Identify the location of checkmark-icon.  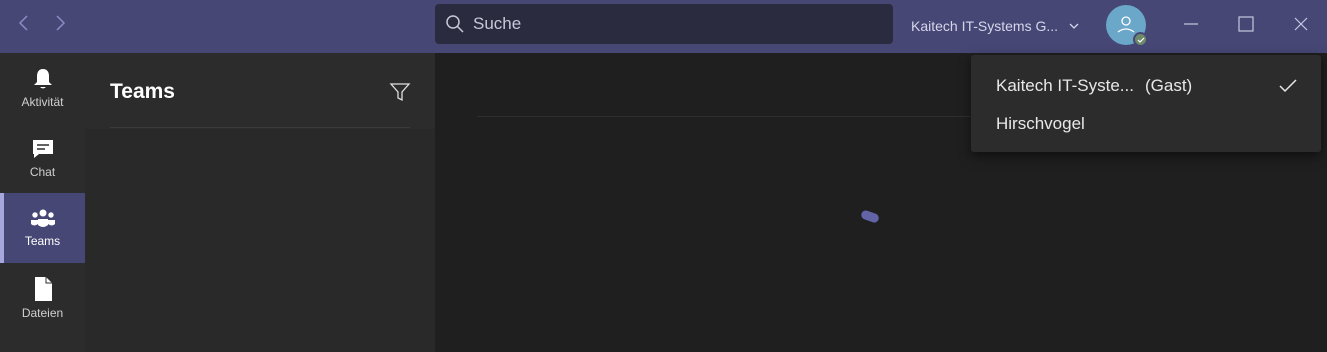
(1288, 86).